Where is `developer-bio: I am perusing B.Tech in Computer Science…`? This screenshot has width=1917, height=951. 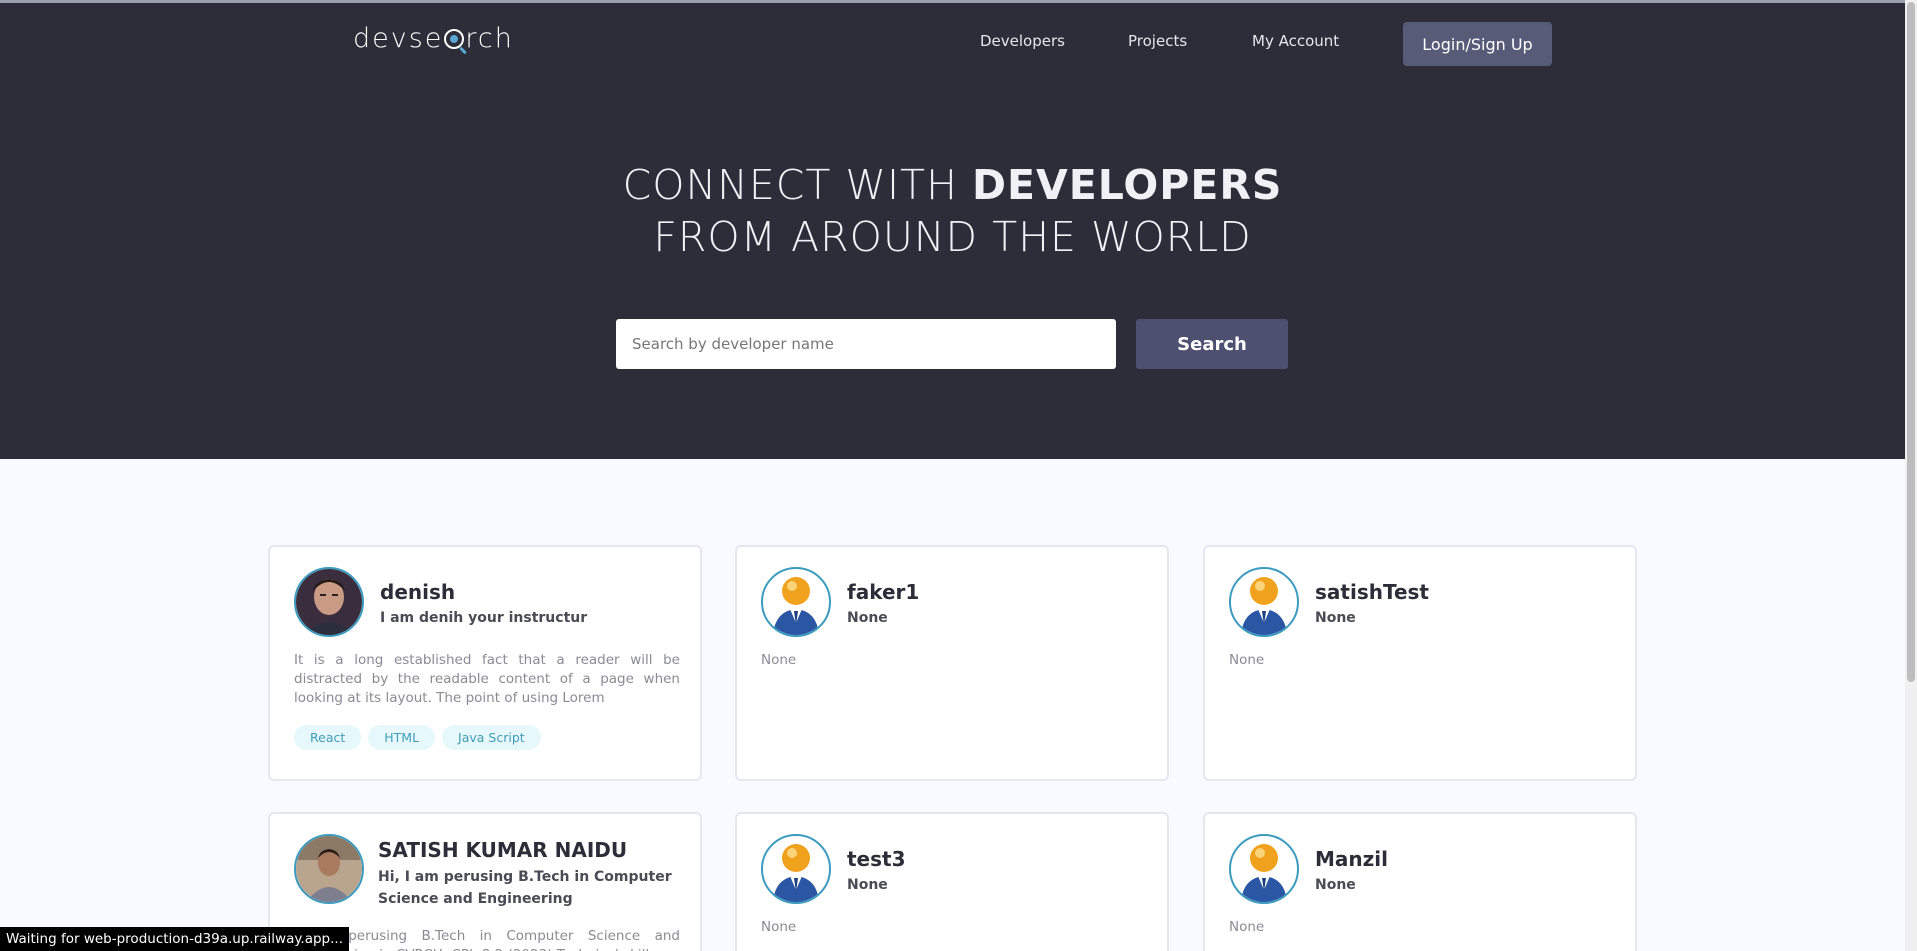
developer-bio: I am perusing B.Tech in Computer Science… is located at coordinates (487, 939).